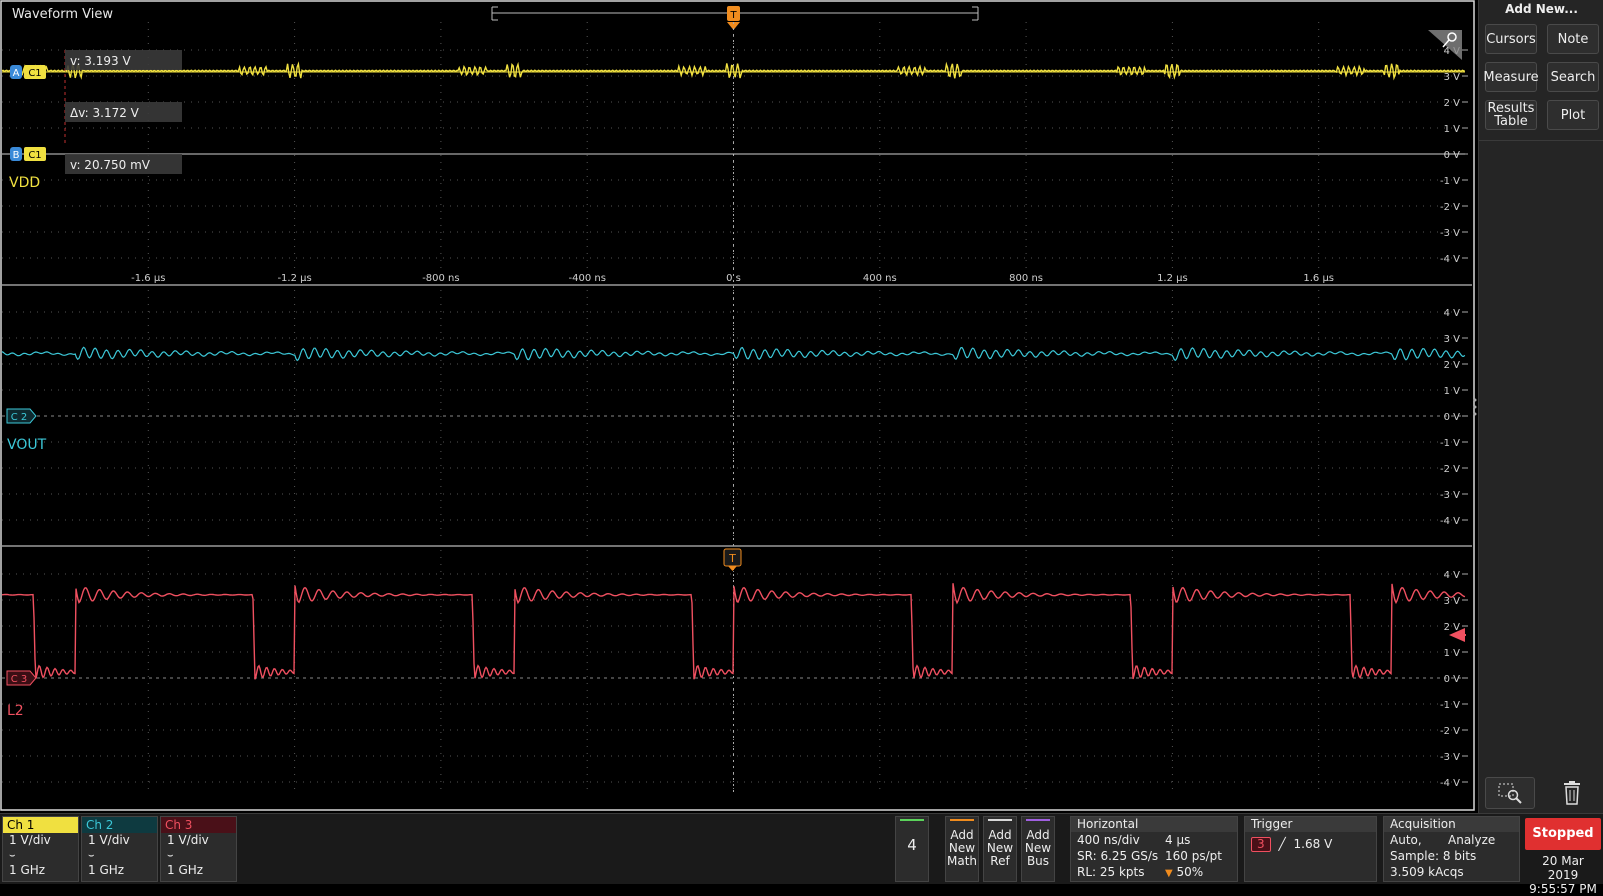 The image size is (1603, 896). What do you see at coordinates (1452, 339) in the screenshot?
I see `volt-tick-label: 3 V` at bounding box center [1452, 339].